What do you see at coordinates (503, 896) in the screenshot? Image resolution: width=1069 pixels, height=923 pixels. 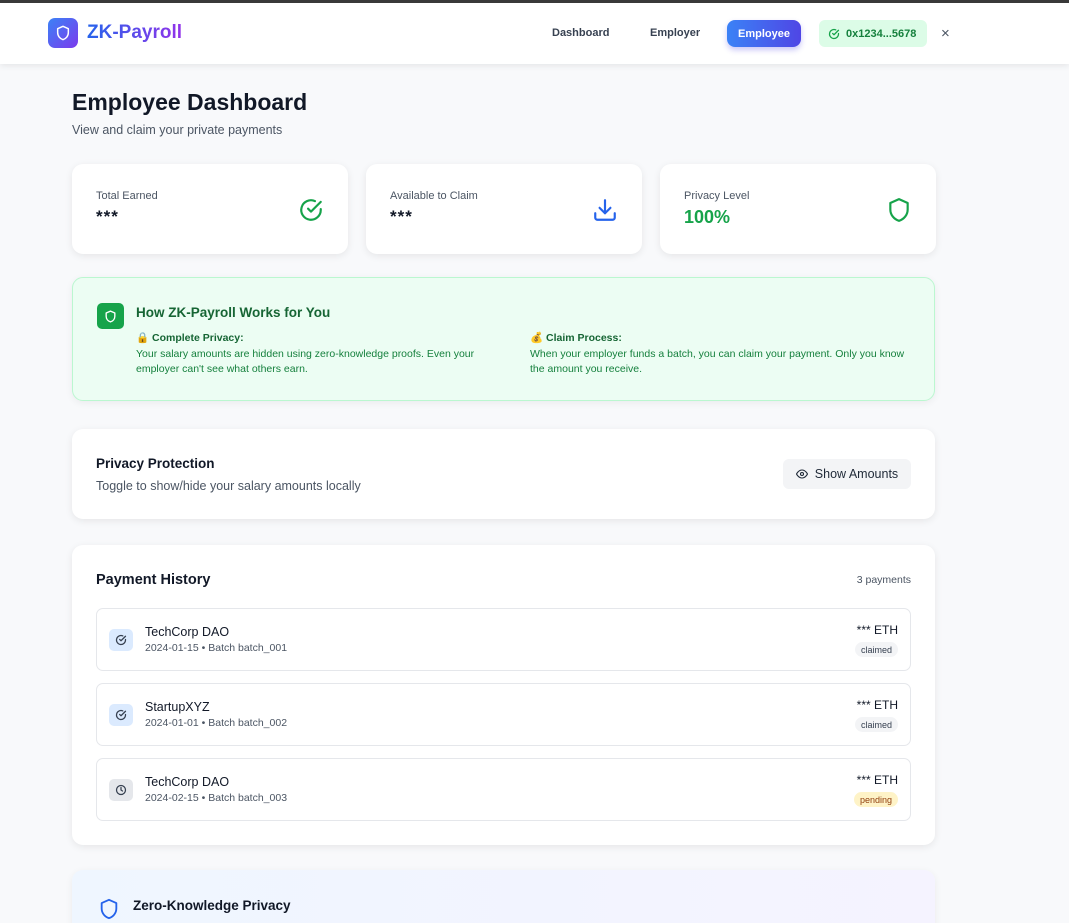 I see `zk-privacy-card: Zero-Knowledge Privacy` at bounding box center [503, 896].